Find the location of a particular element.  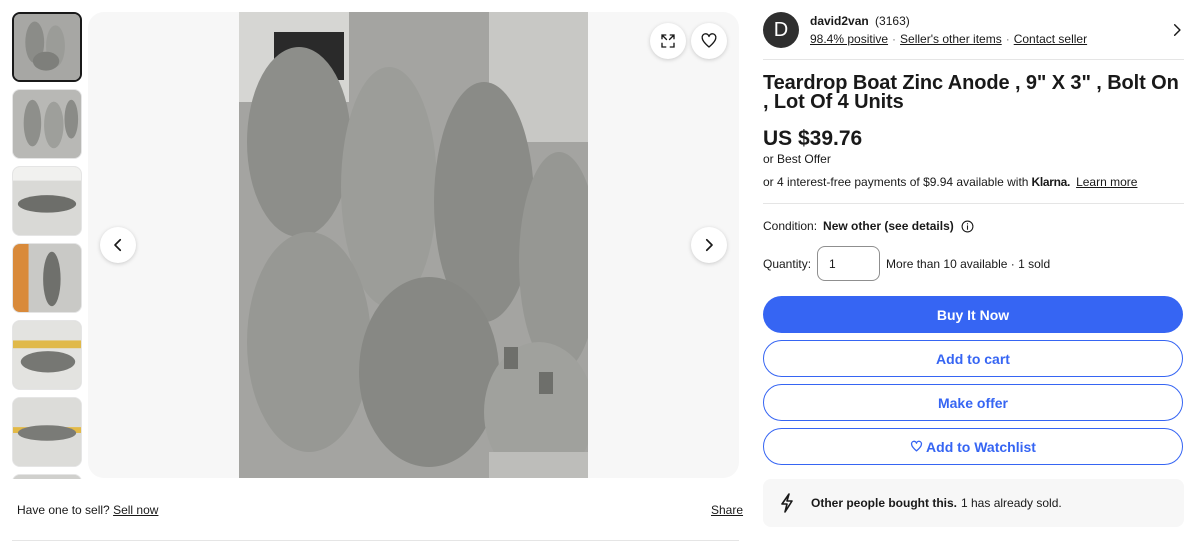

seller-feedback-count: (3163) is located at coordinates (892, 21).